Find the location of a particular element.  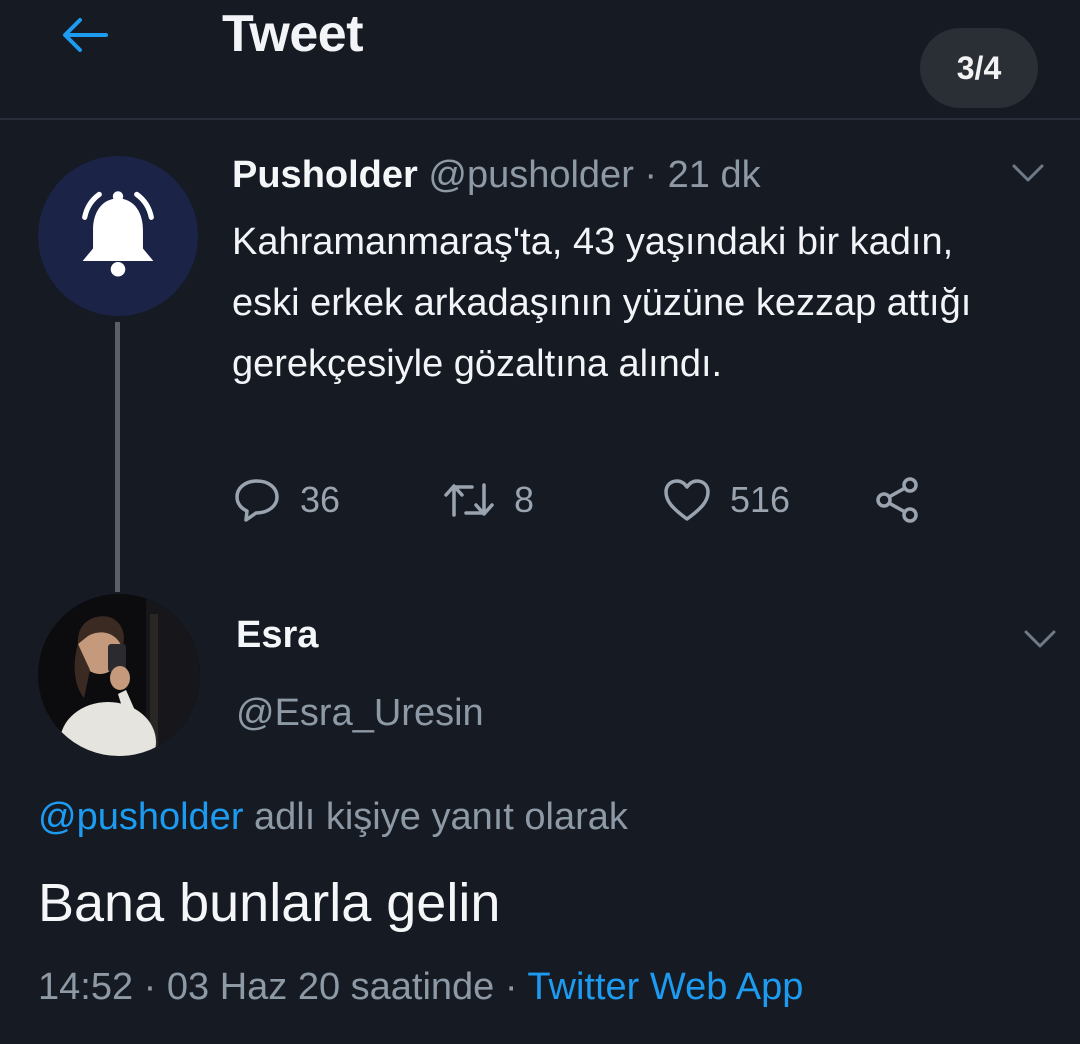

reply-bubble-icon is located at coordinates (257, 500).